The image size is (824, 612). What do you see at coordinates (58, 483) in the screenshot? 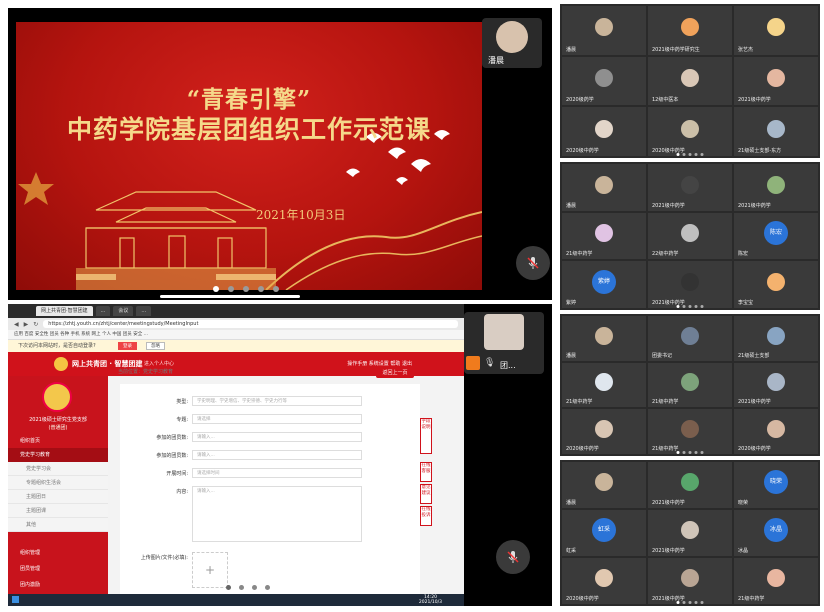
I see `nav-subitem: 专题组织生活会` at bounding box center [58, 483].